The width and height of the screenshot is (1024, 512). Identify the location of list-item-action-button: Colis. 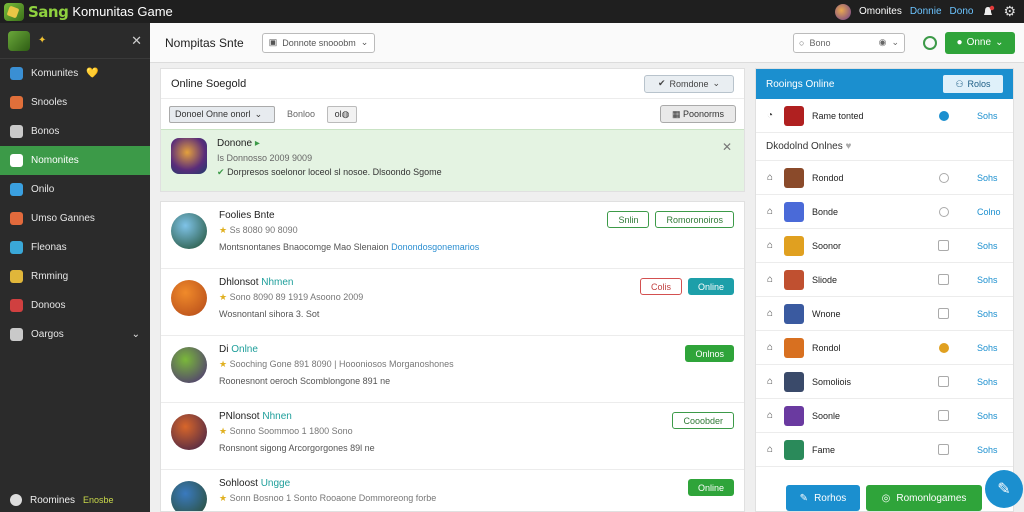
(660, 286).